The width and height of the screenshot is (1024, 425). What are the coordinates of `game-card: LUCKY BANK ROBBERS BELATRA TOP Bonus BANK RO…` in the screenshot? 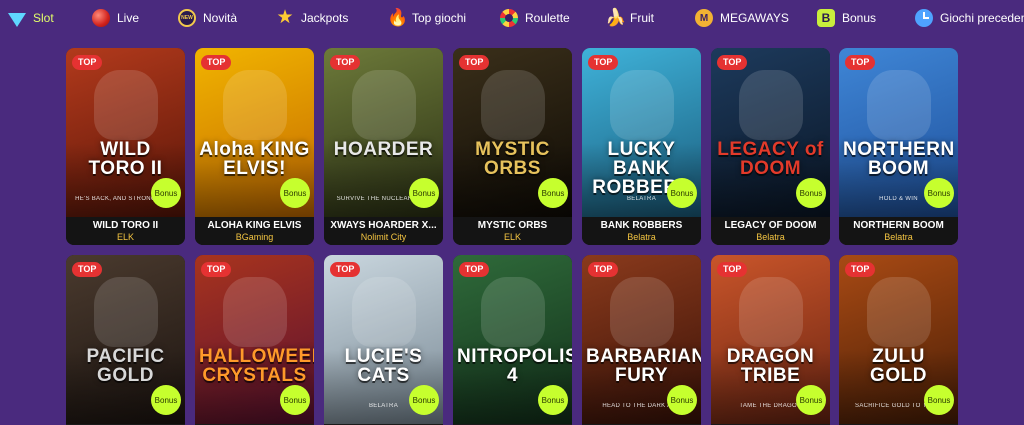 It's located at (641, 146).